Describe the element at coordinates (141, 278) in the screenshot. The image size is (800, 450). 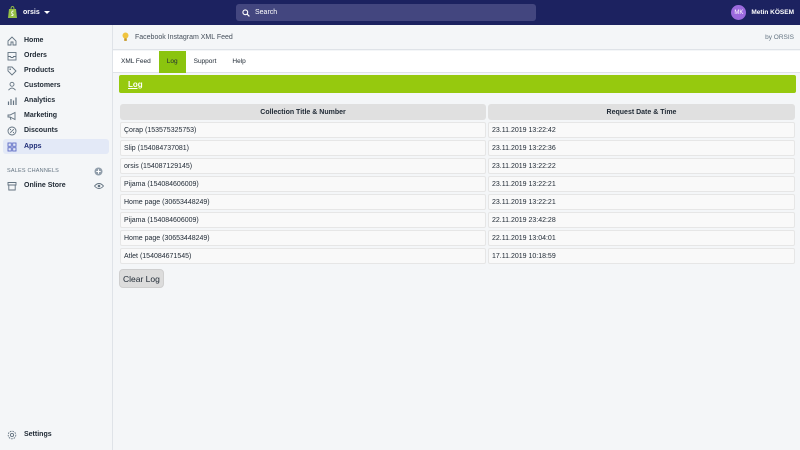
I see `clear-log-button: Clear Log` at that location.